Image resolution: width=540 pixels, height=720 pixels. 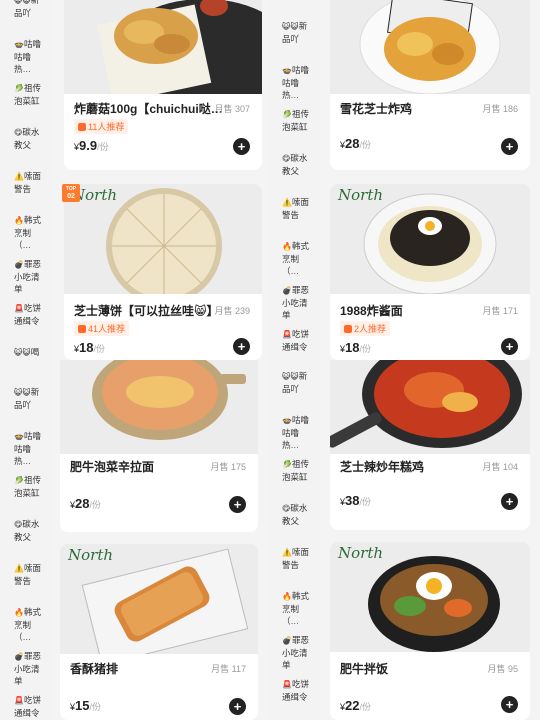 What do you see at coordinates (163, 272) in the screenshot?
I see `product-card: North 芝士薄饼【可以拉丝哇😸】 月售 239 41人推荐 ¥18/份 +` at bounding box center [163, 272].